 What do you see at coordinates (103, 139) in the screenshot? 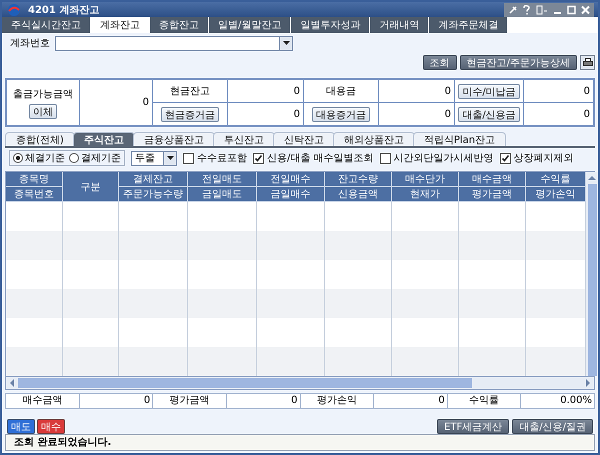
I see `tab: 주식잔고` at bounding box center [103, 139].